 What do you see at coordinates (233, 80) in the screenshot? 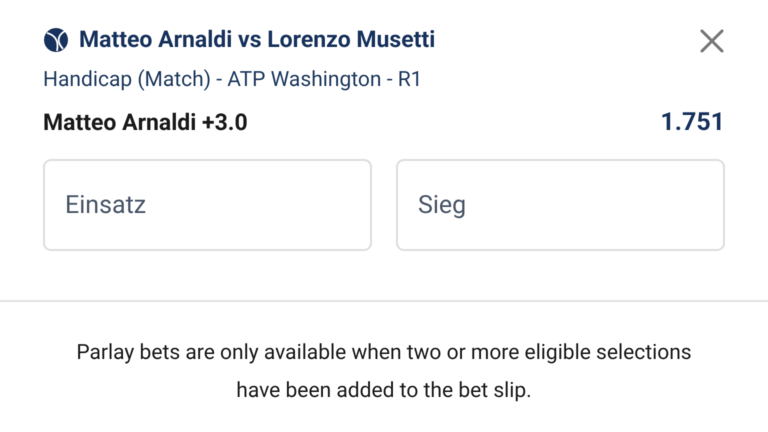
I see `market-description: Handicap (Match) - ATP Washington - R1` at bounding box center [233, 80].